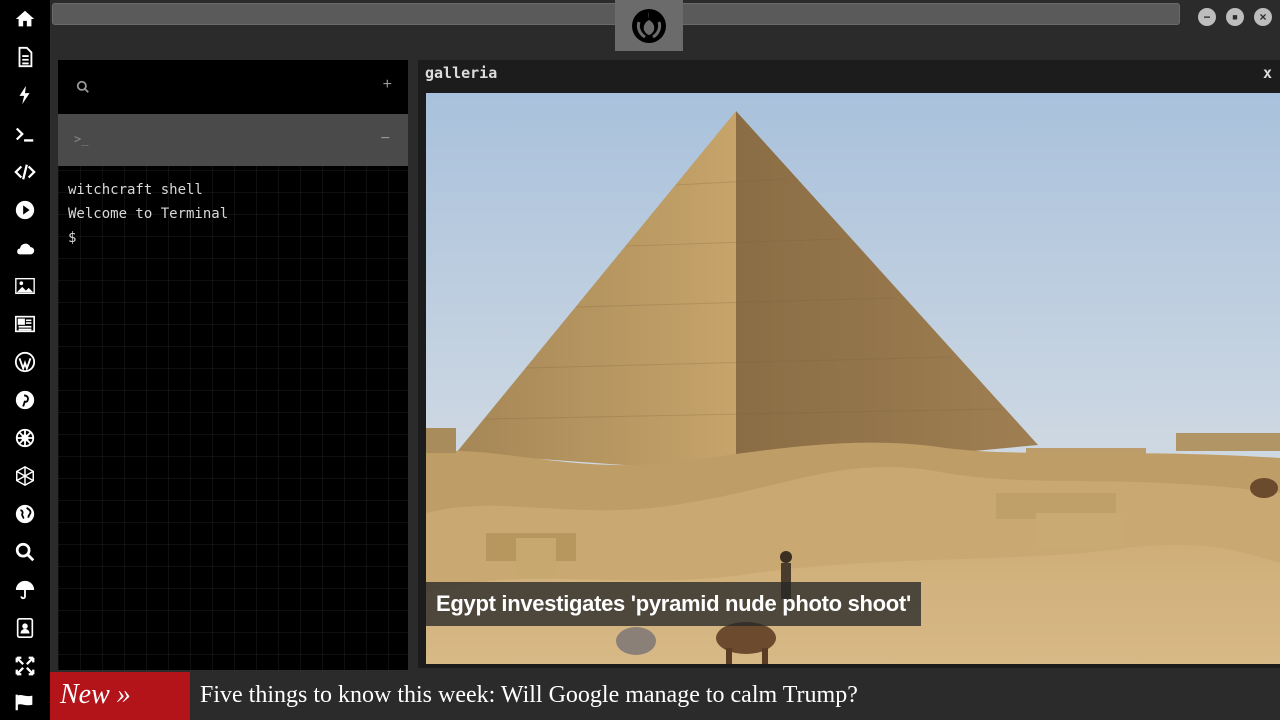 This screenshot has width=1280, height=720. Describe the element at coordinates (387, 85) in the screenshot. I see `add-tab-button: +` at that location.